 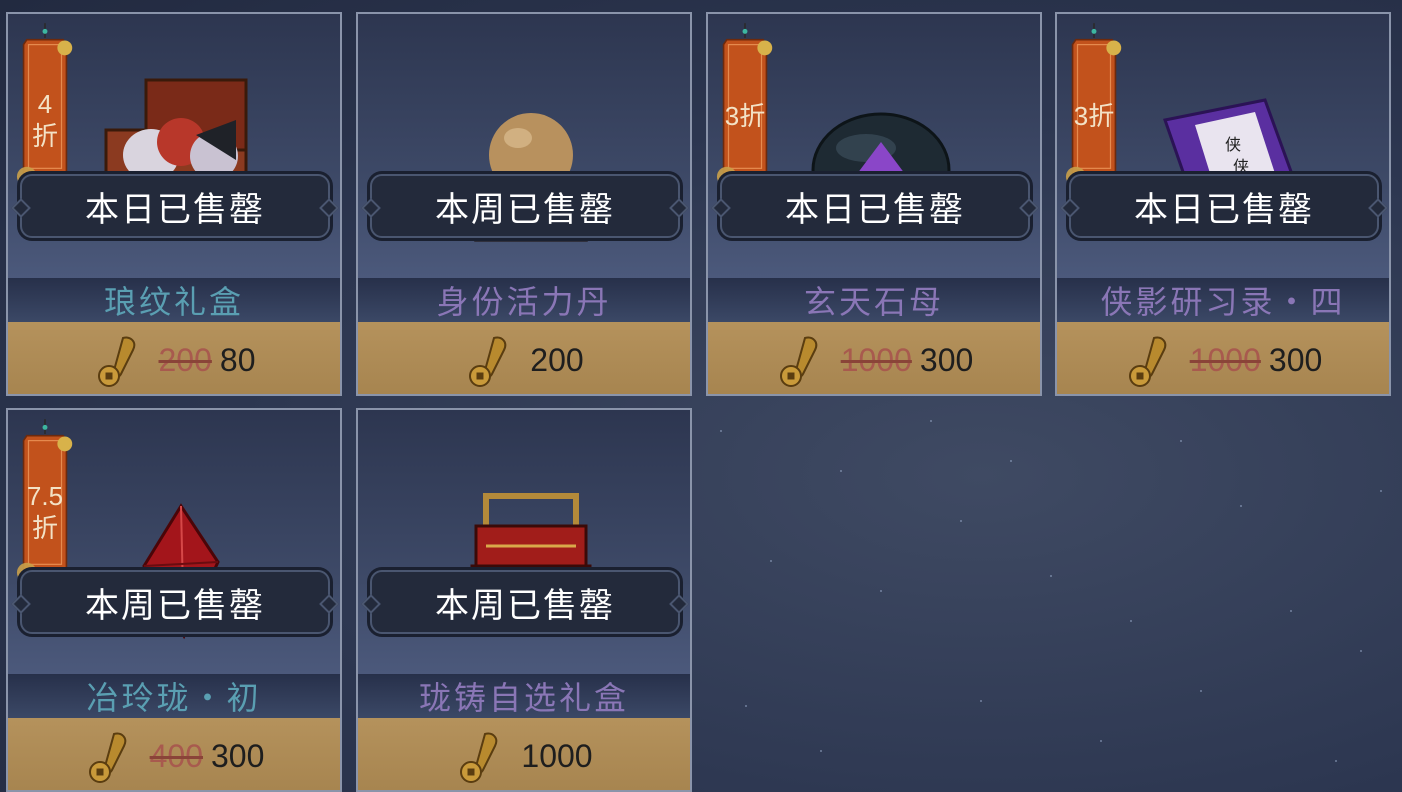 I want to click on discount-label: 4 折, so click(x=44, y=120).